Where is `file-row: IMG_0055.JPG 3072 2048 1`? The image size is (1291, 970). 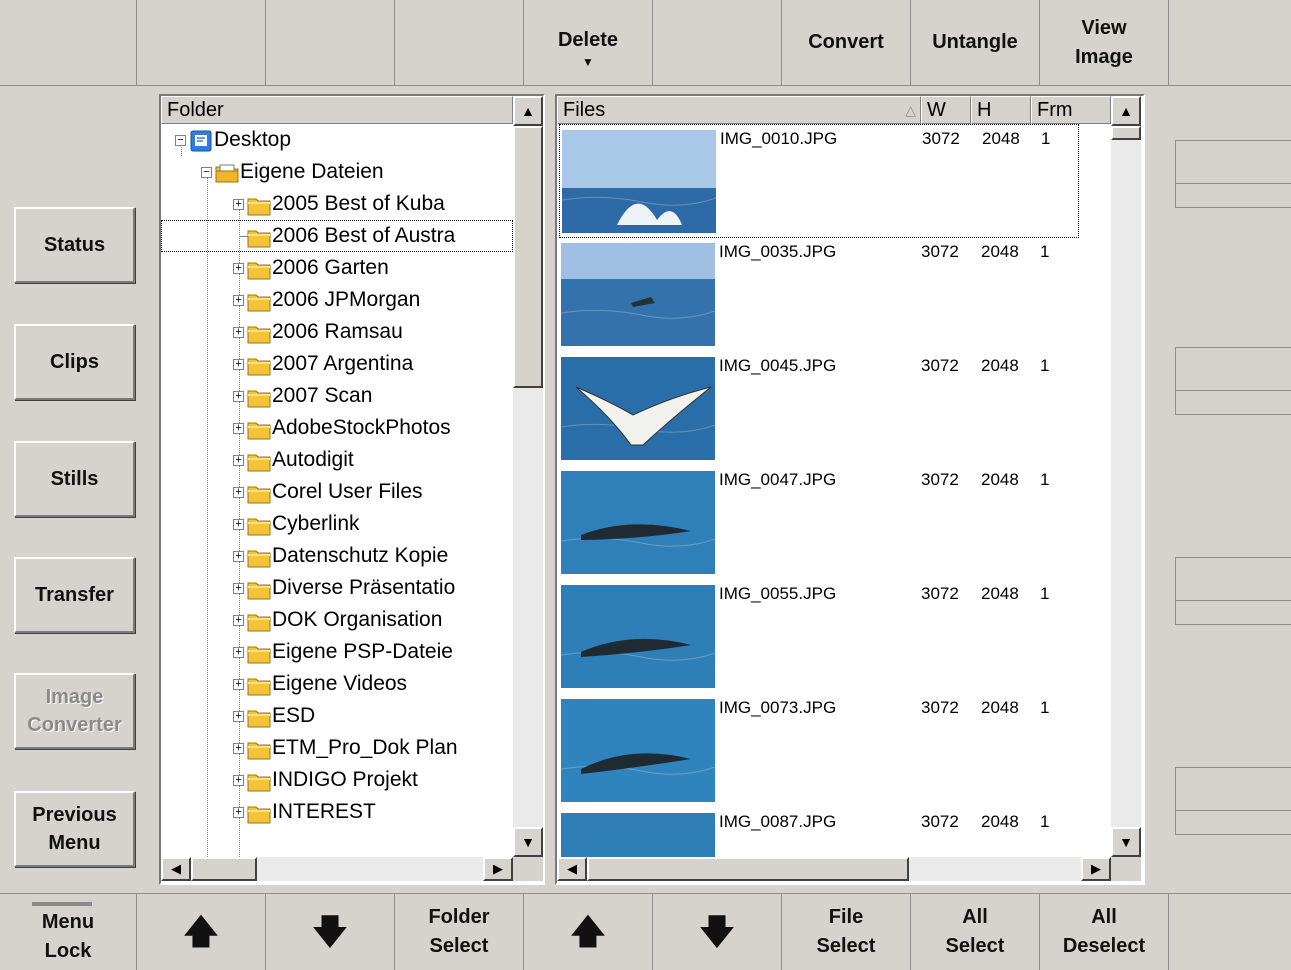
file-row: IMG_0055.JPG 3072 2048 1 is located at coordinates (819, 637).